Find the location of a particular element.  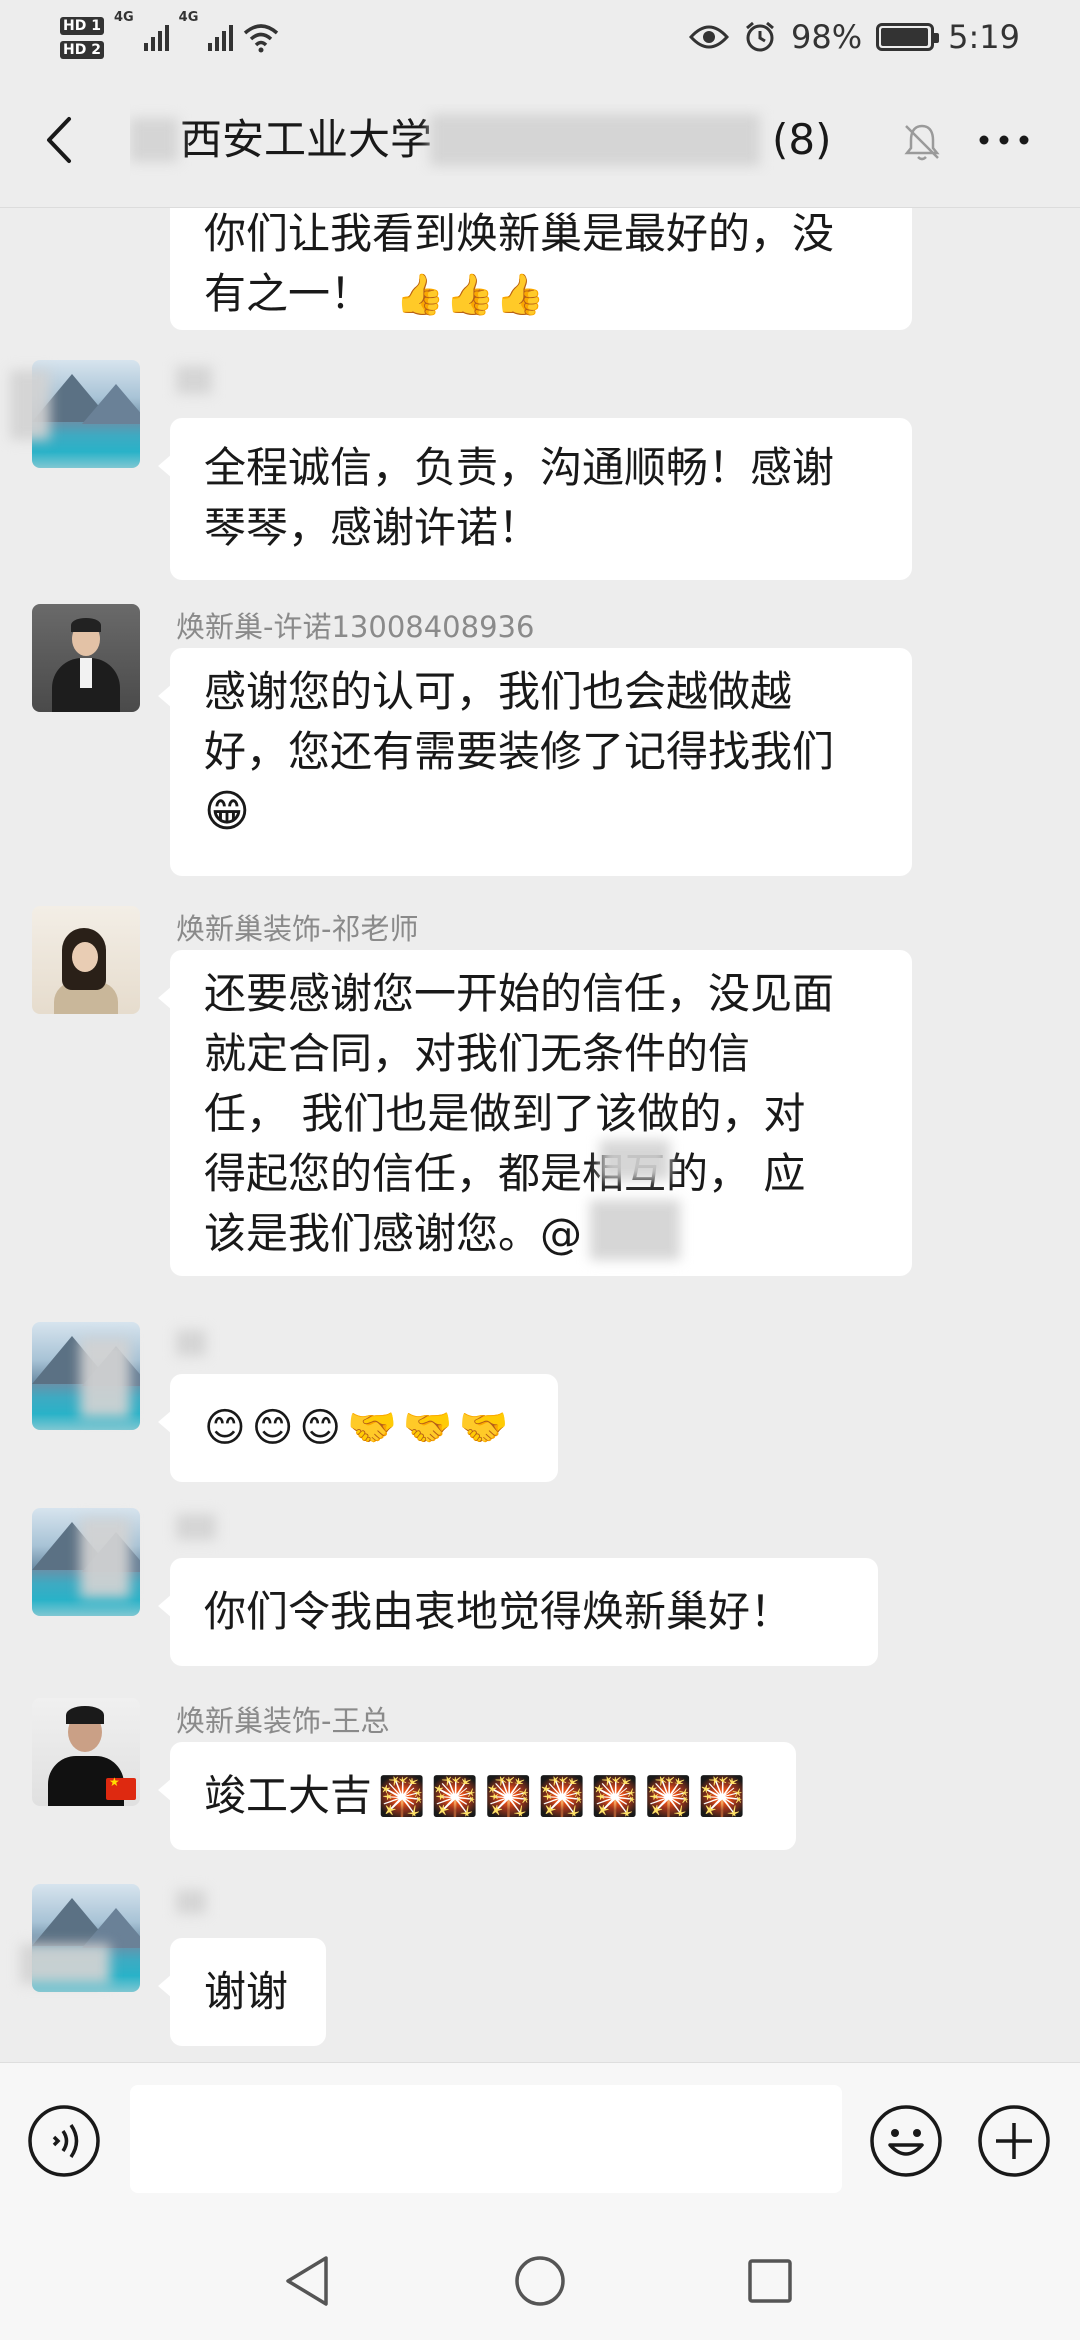

nav-recents-icon is located at coordinates (770, 2281).